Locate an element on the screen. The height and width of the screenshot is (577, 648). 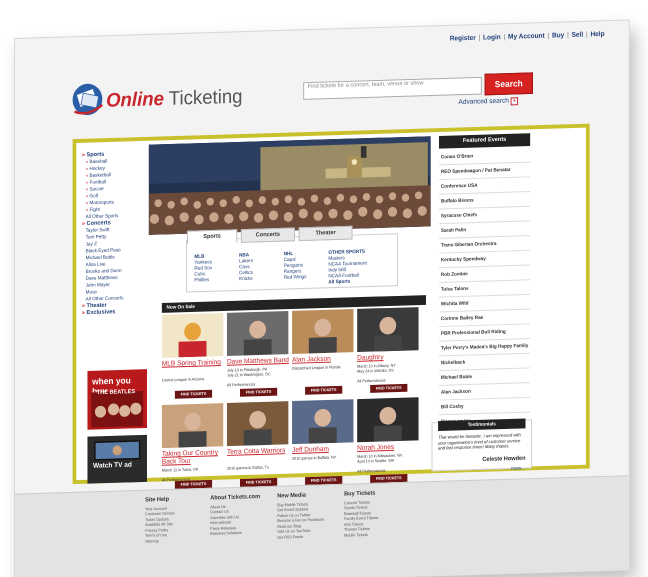
search-button: Search is located at coordinates (508, 84).